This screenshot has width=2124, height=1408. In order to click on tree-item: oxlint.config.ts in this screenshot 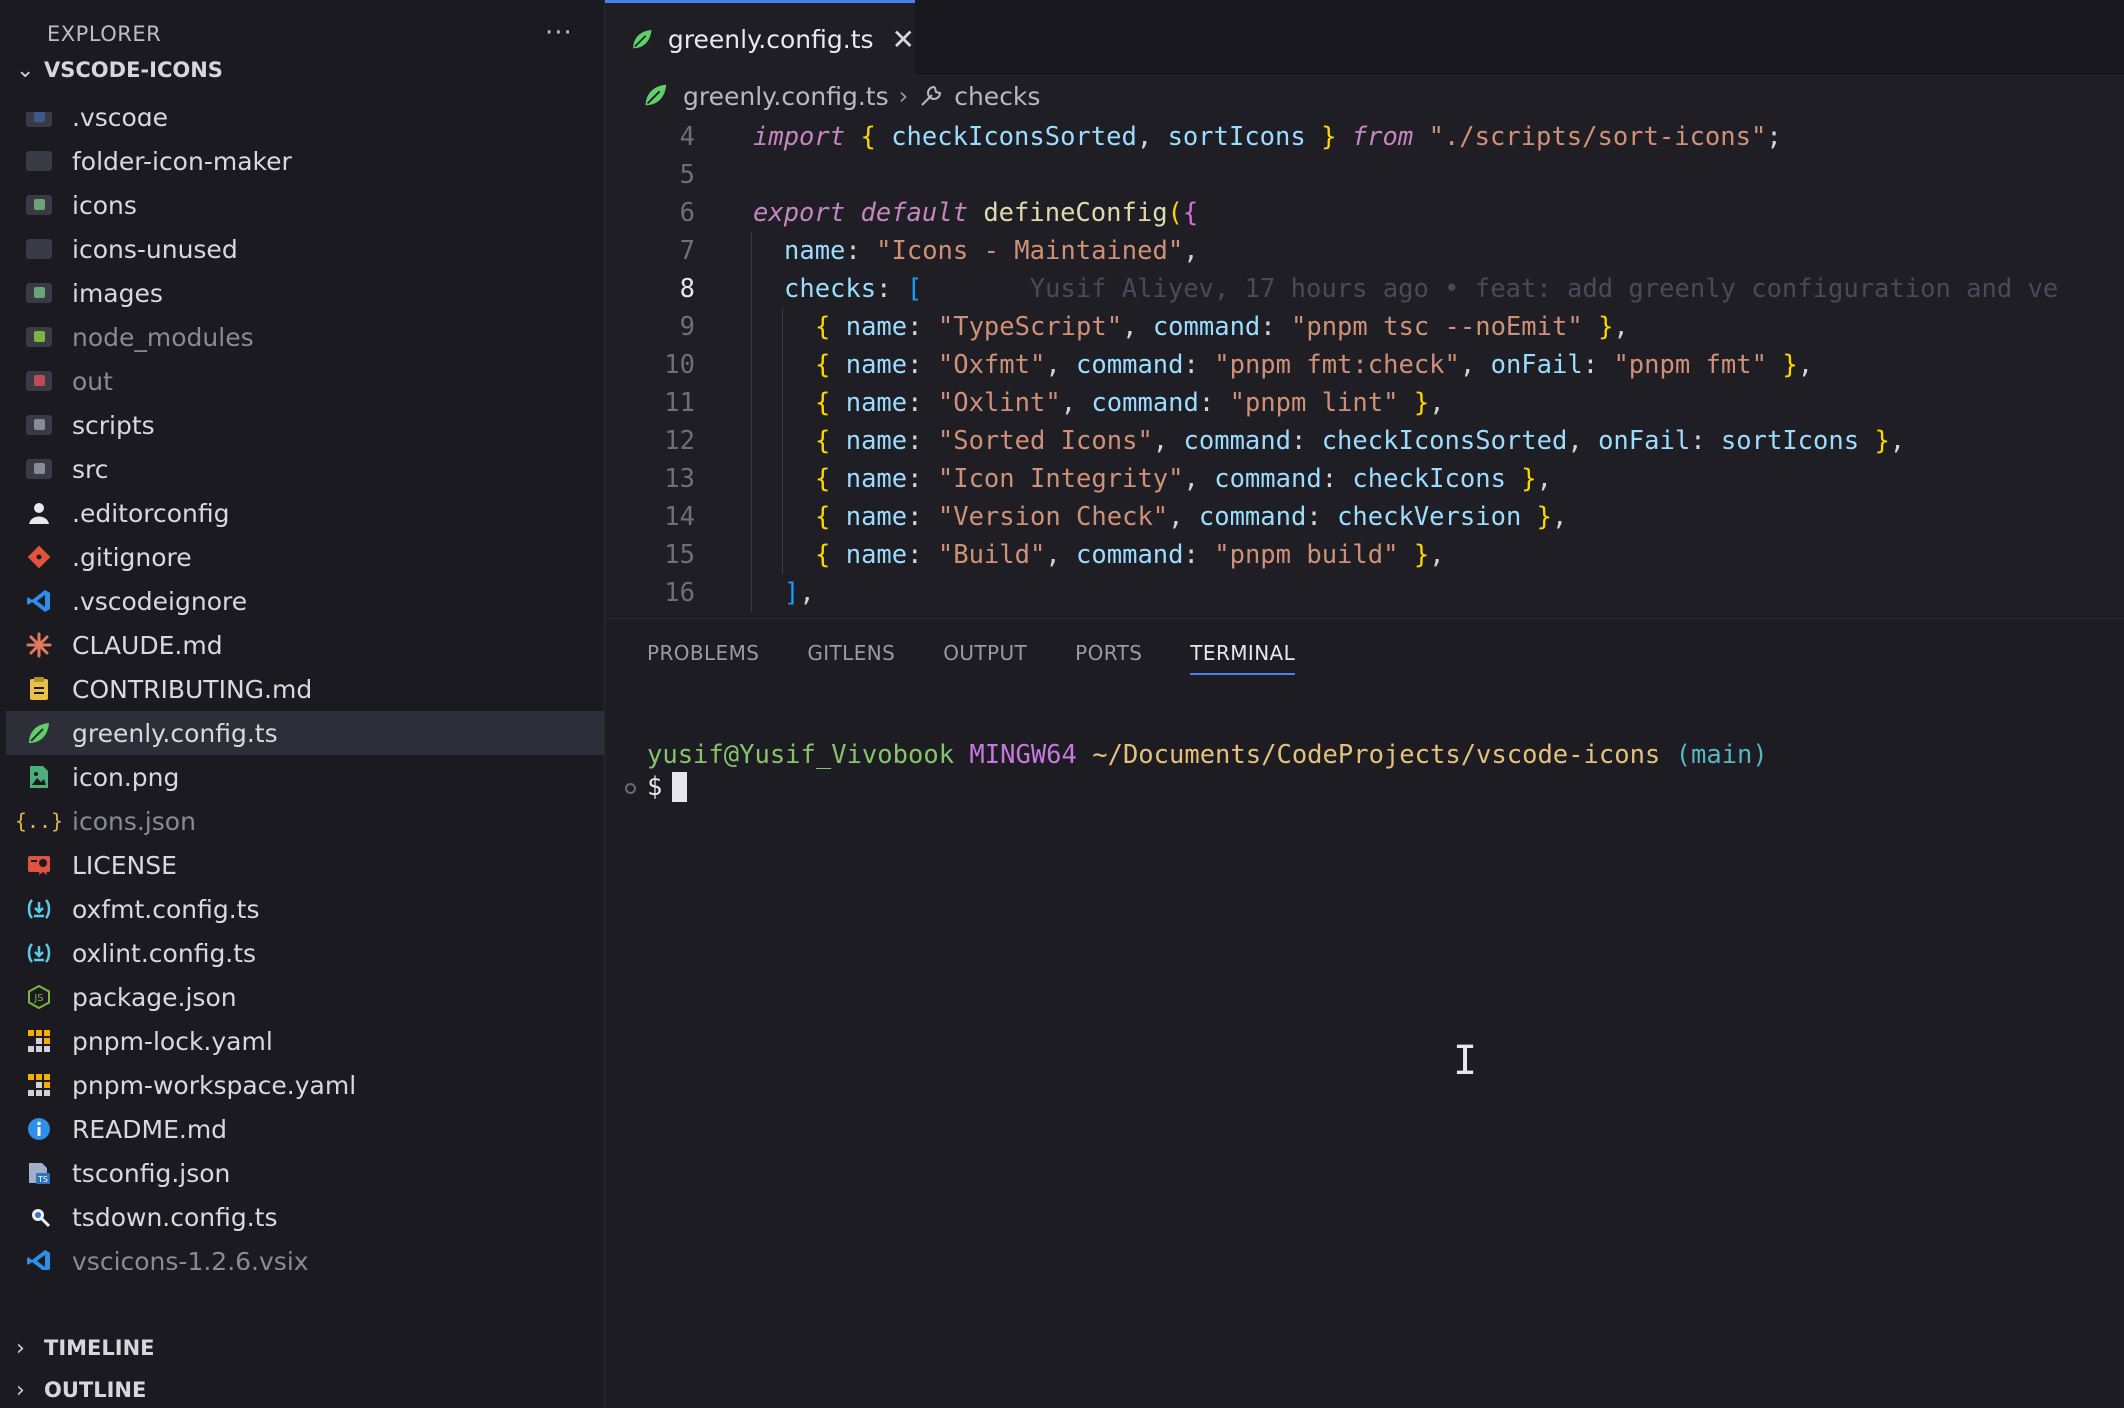, I will do `click(305, 953)`.